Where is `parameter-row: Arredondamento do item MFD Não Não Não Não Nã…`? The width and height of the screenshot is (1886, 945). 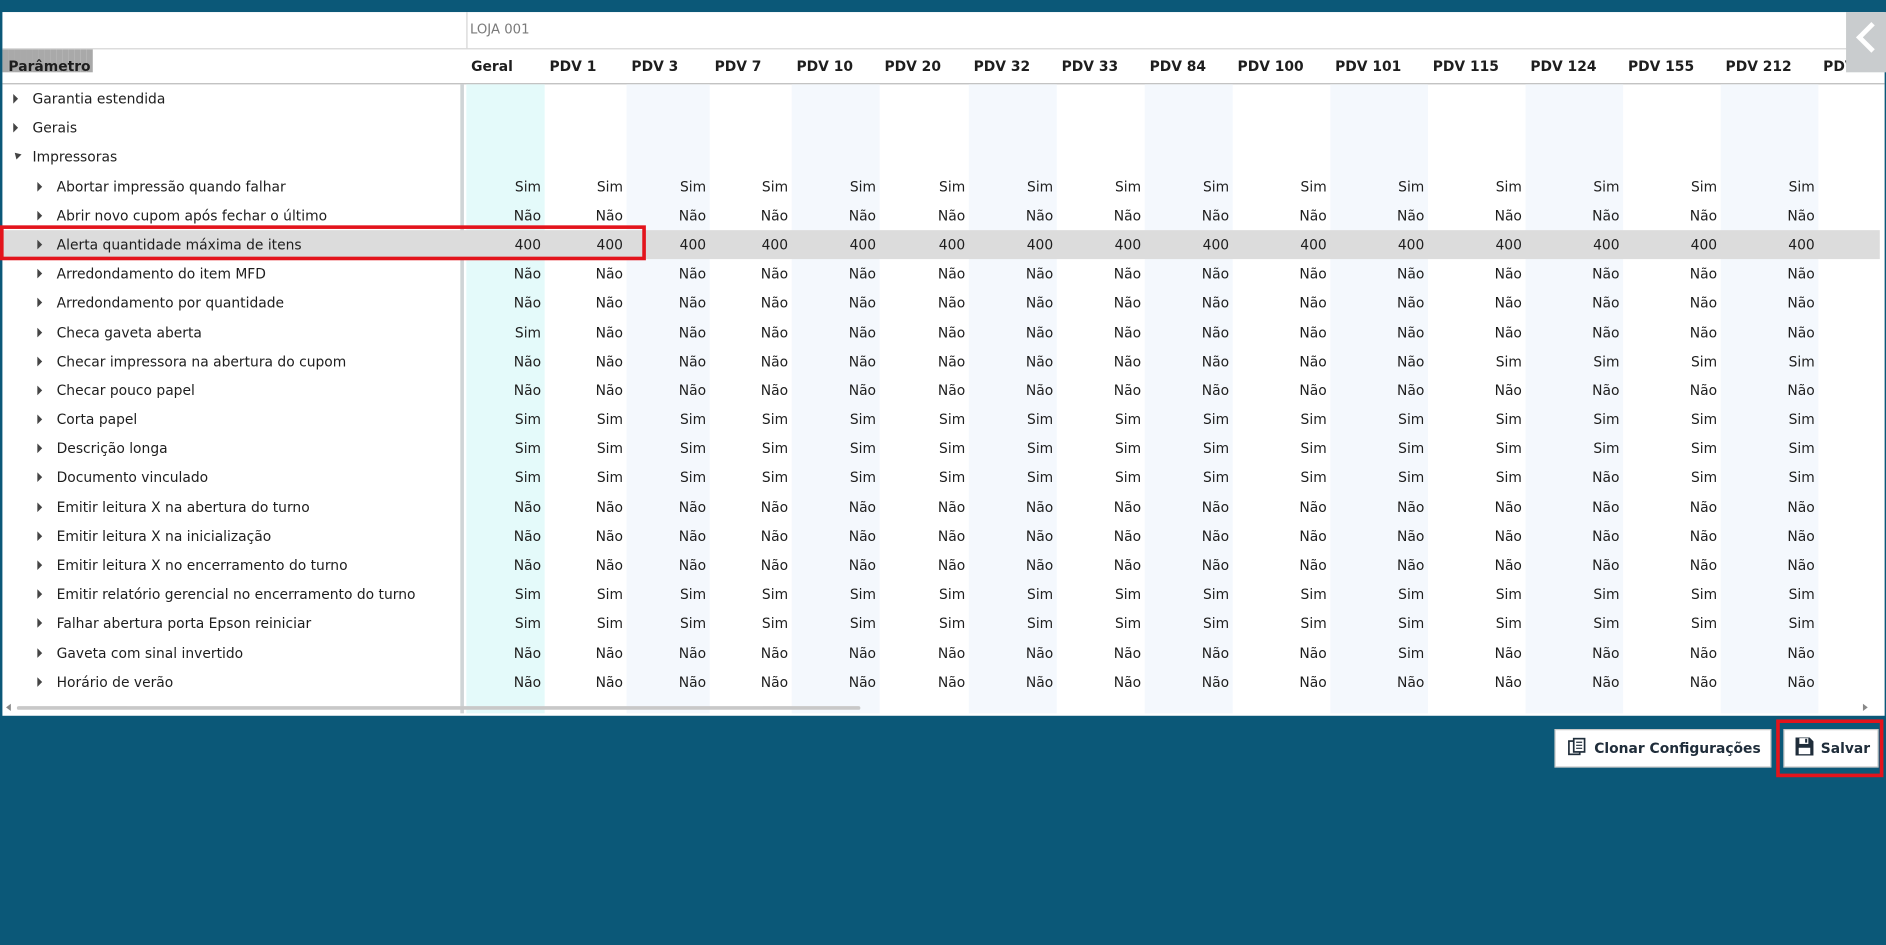 parameter-row: Arredondamento do item MFD Não Não Não Não Nã… is located at coordinates (940, 273).